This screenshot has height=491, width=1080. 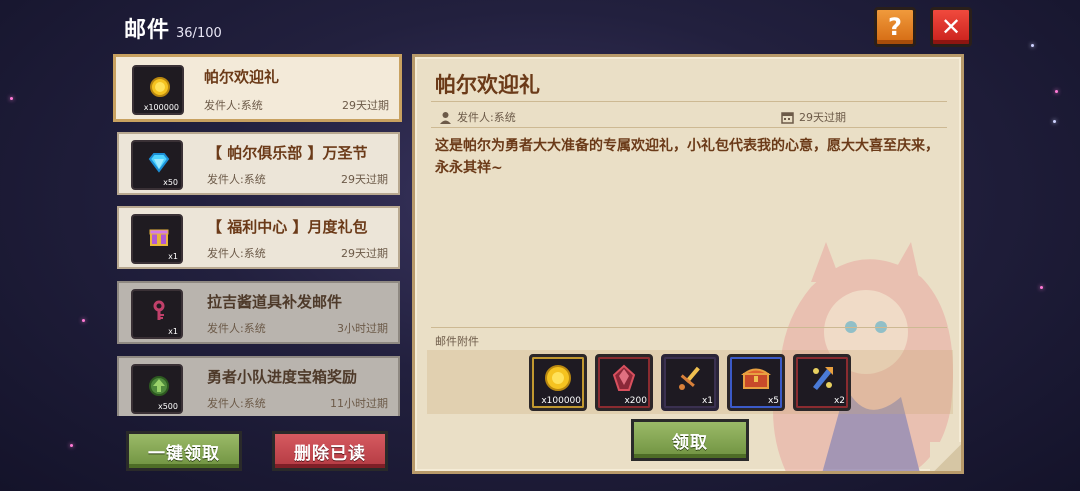 What do you see at coordinates (287, 227) in the screenshot?
I see `mail-title: 【 福利中心 】月度礼包` at bounding box center [287, 227].